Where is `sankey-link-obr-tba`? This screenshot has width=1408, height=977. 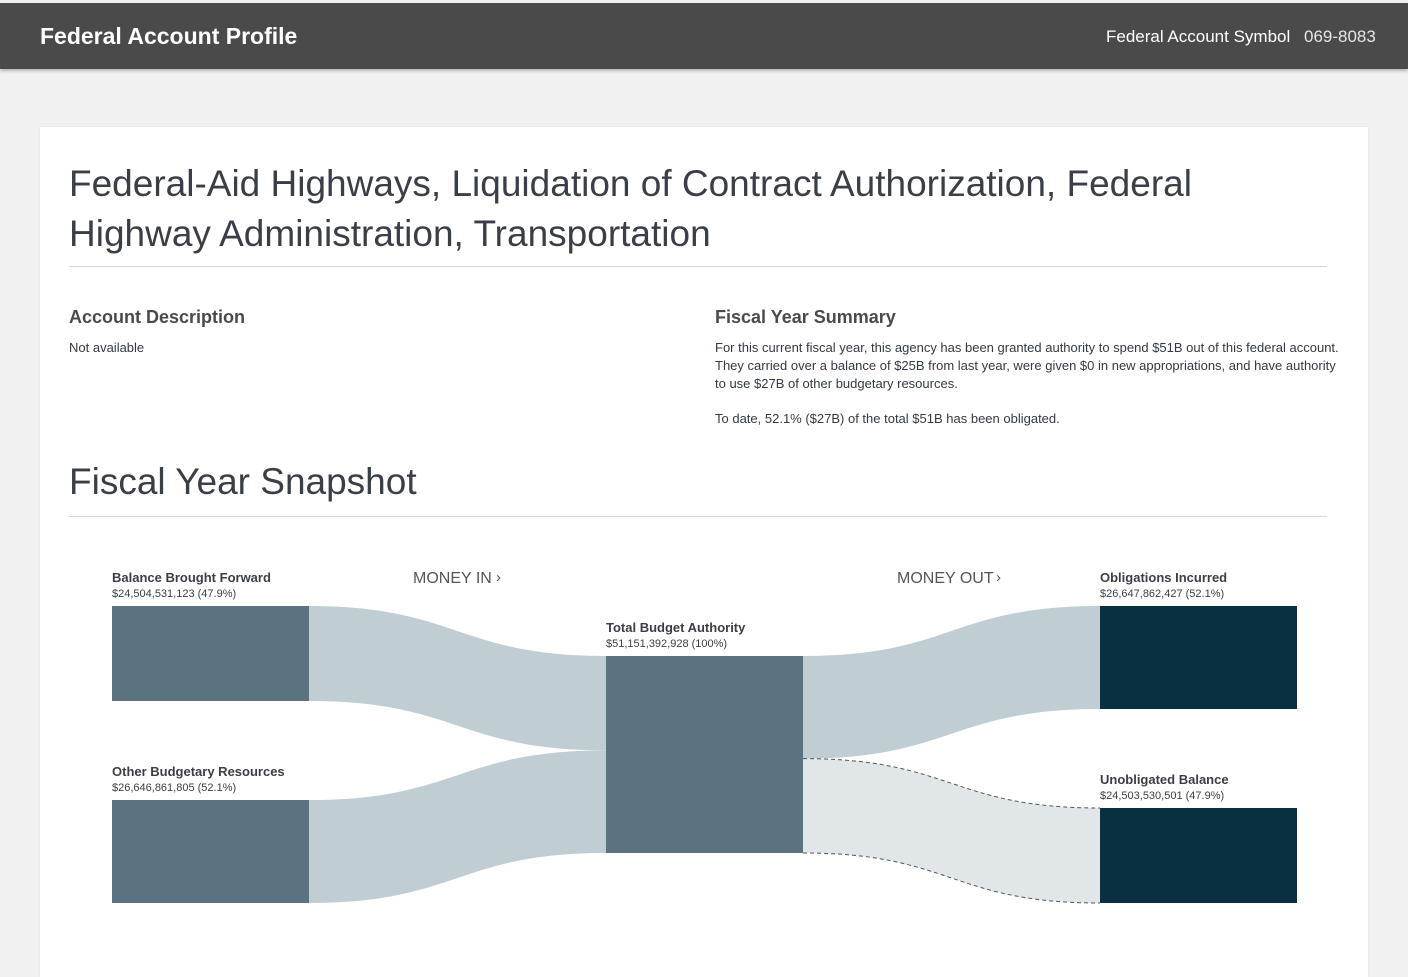 sankey-link-obr-tba is located at coordinates (457, 826).